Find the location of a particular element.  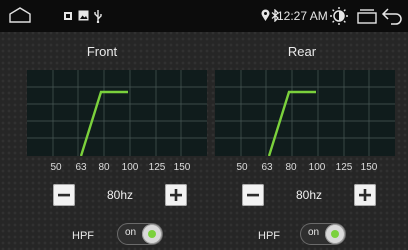

rear-hpf-toggle: on is located at coordinates (323, 234).